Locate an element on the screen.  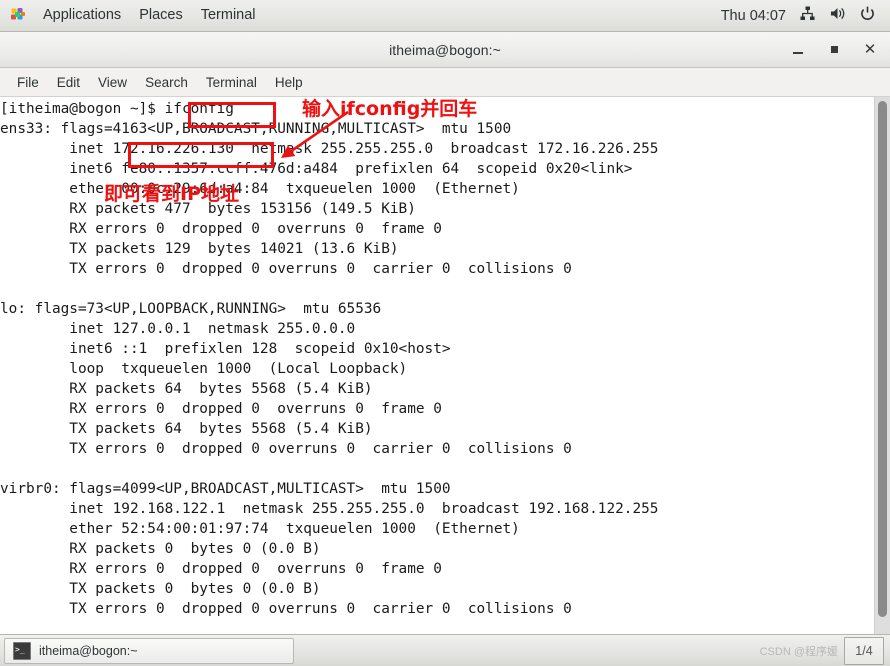
network-icon is located at coordinates (807, 16).